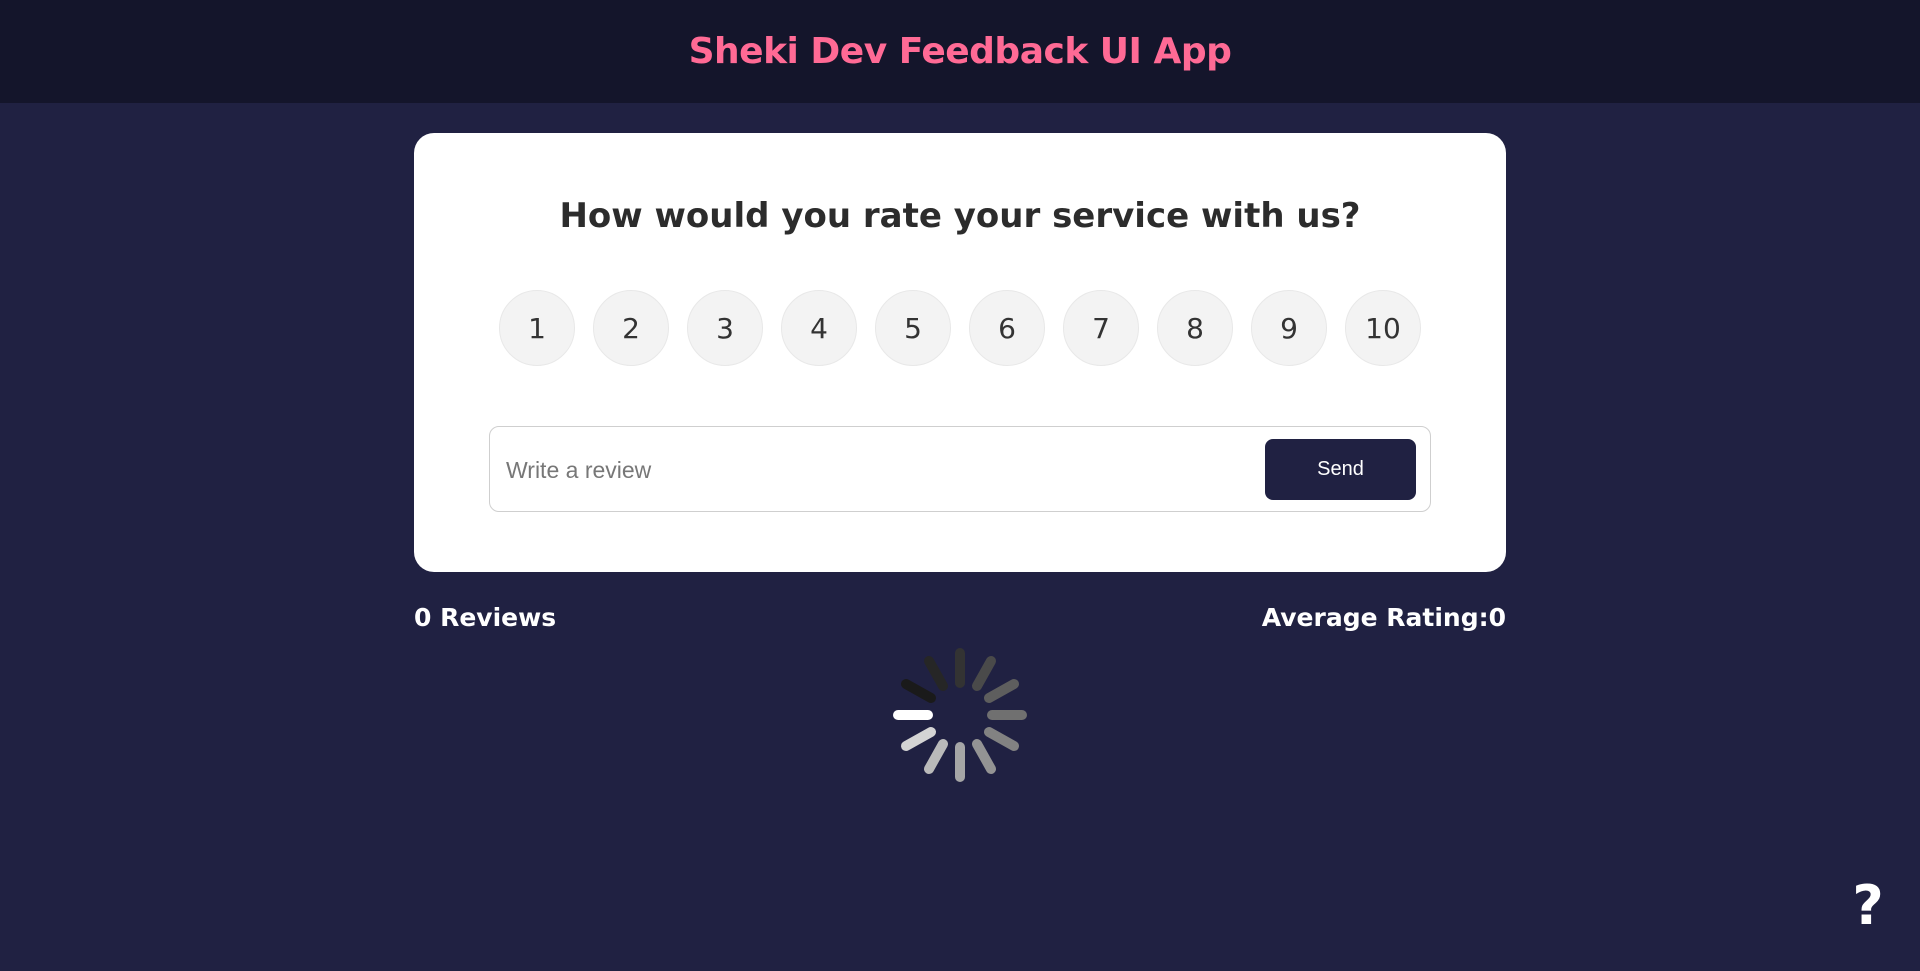 The image size is (1920, 971). Describe the element at coordinates (1383, 328) in the screenshot. I see `rating-option-10: 10` at that location.